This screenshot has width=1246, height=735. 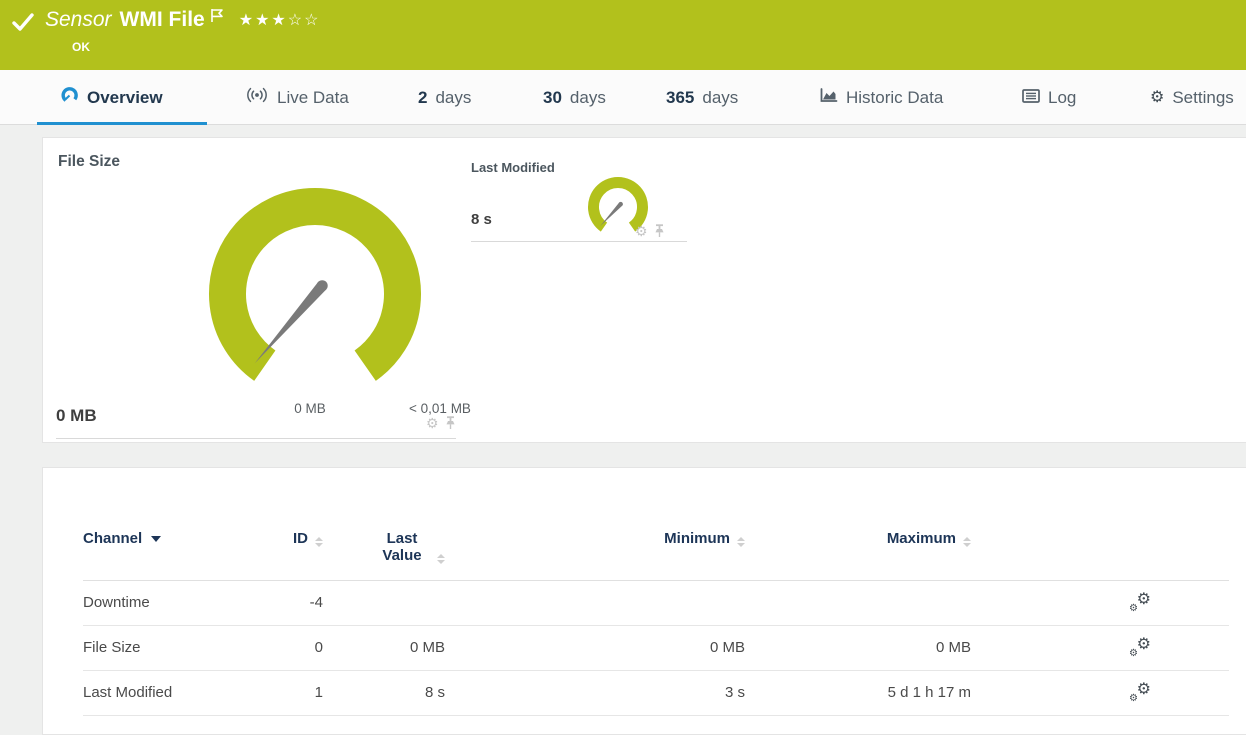 What do you see at coordinates (1031, 98) in the screenshot?
I see `log-list-icon` at bounding box center [1031, 98].